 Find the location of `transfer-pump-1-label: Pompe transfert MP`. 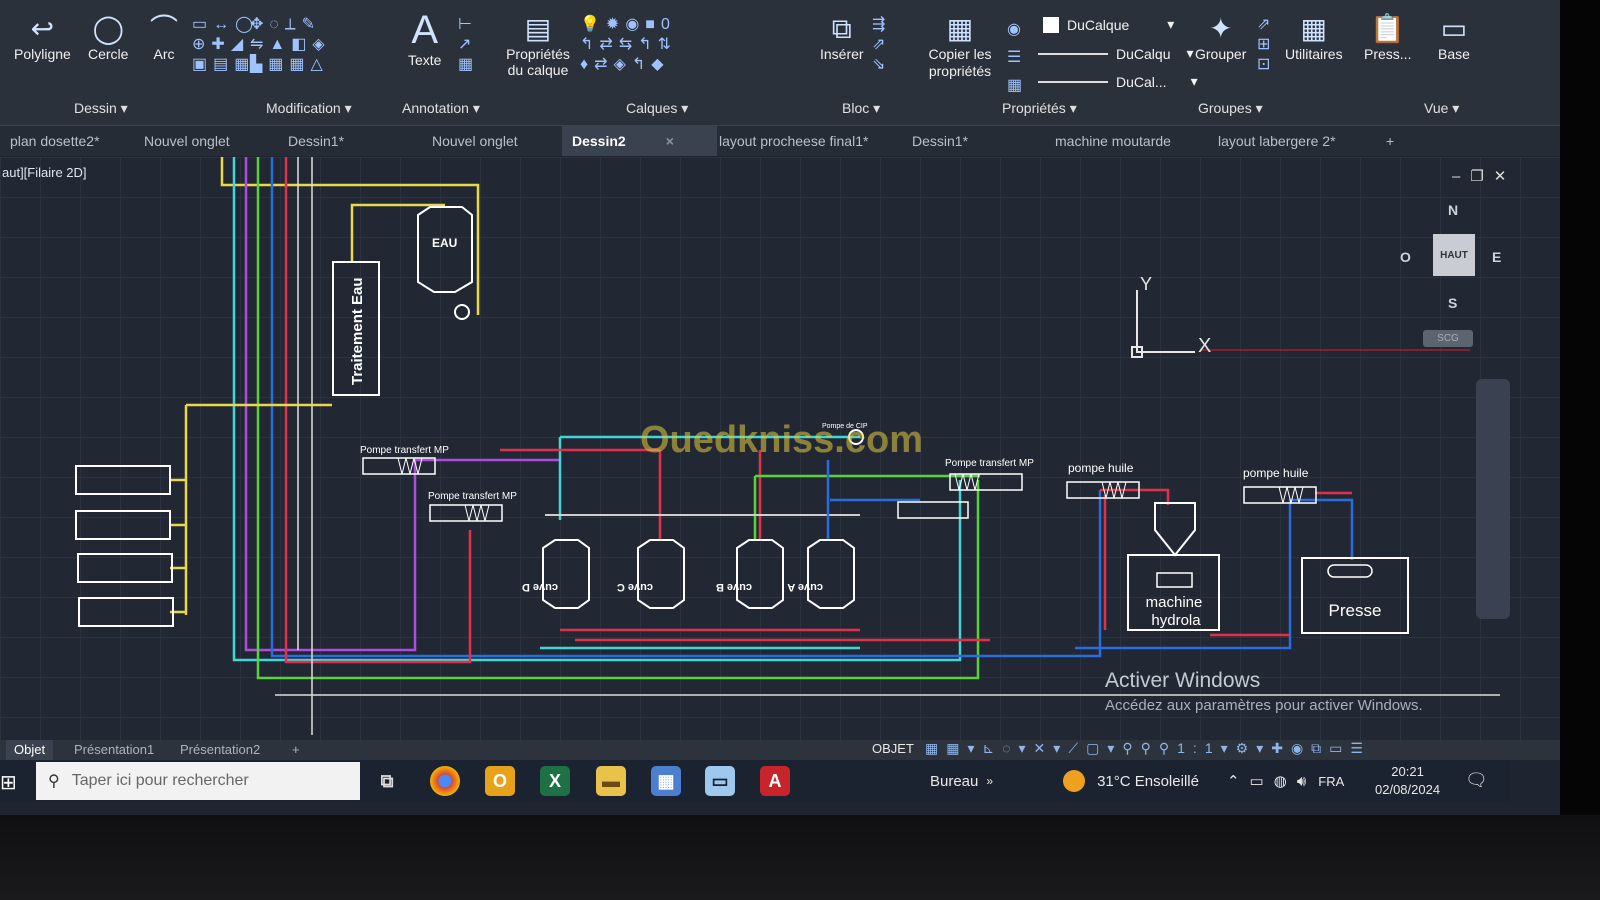

transfer-pump-1-label: Pompe transfert MP is located at coordinates (404, 450).